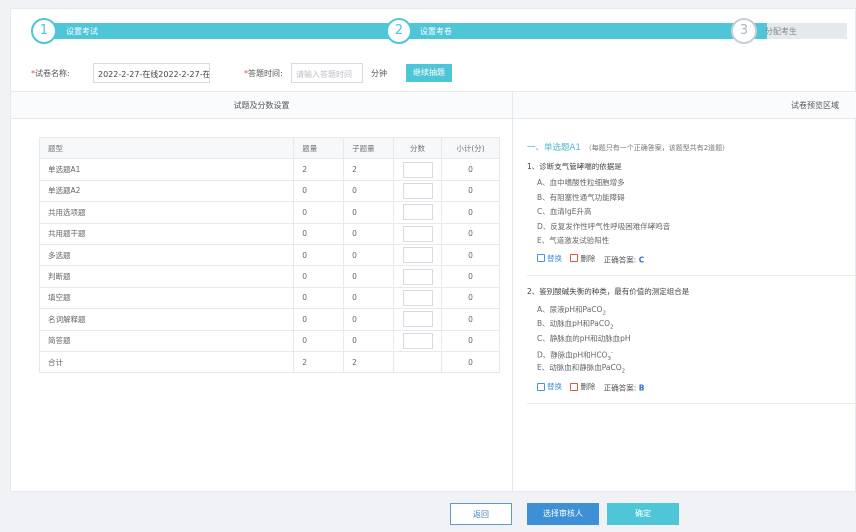 This screenshot has width=856, height=532. Describe the element at coordinates (696, 260) in the screenshot. I see `question-1-actions: 替换 删除 正确答案: C` at that location.